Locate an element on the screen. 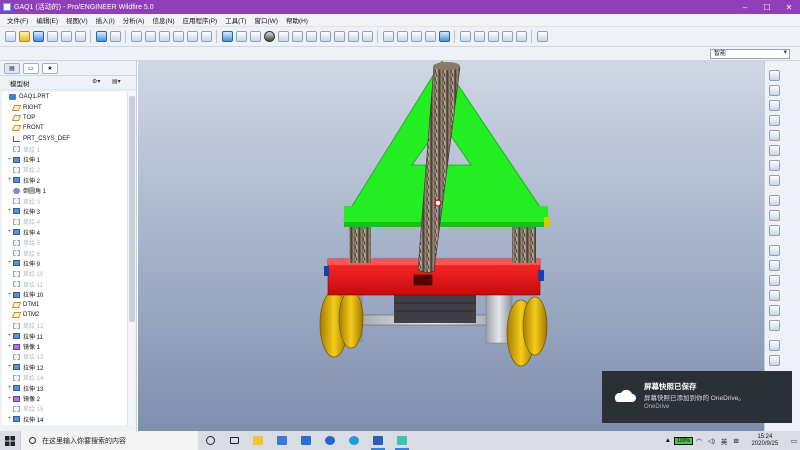  datum-point-tool-icon is located at coordinates (774, 135).